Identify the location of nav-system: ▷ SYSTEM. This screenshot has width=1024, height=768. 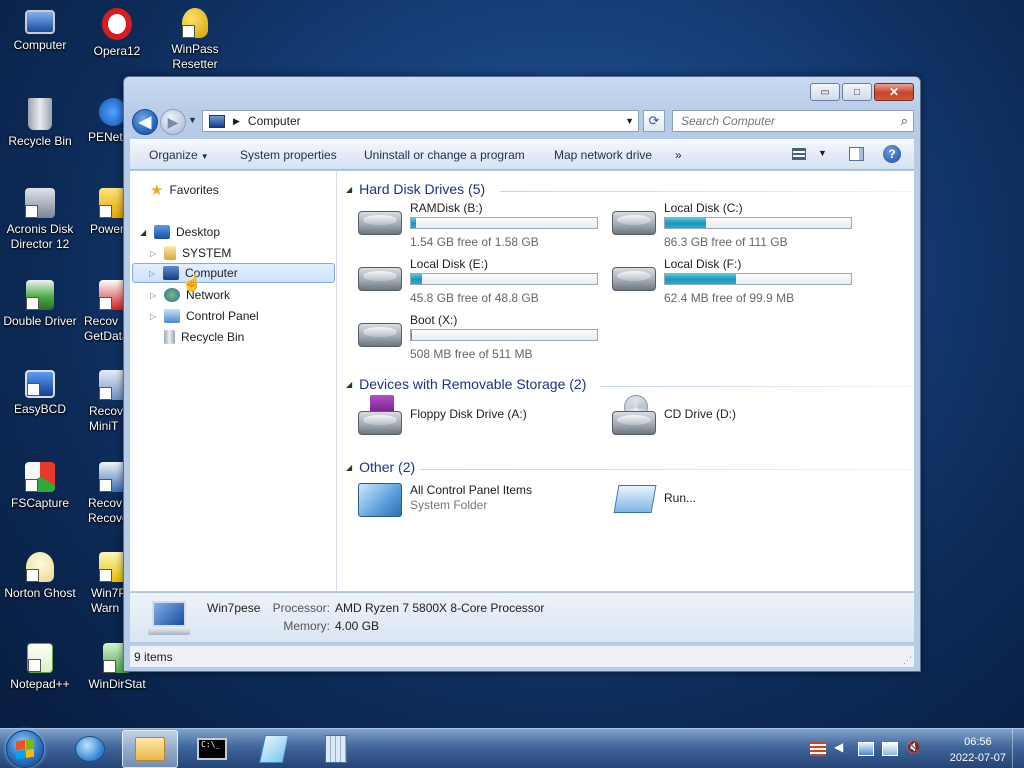
(190, 253).